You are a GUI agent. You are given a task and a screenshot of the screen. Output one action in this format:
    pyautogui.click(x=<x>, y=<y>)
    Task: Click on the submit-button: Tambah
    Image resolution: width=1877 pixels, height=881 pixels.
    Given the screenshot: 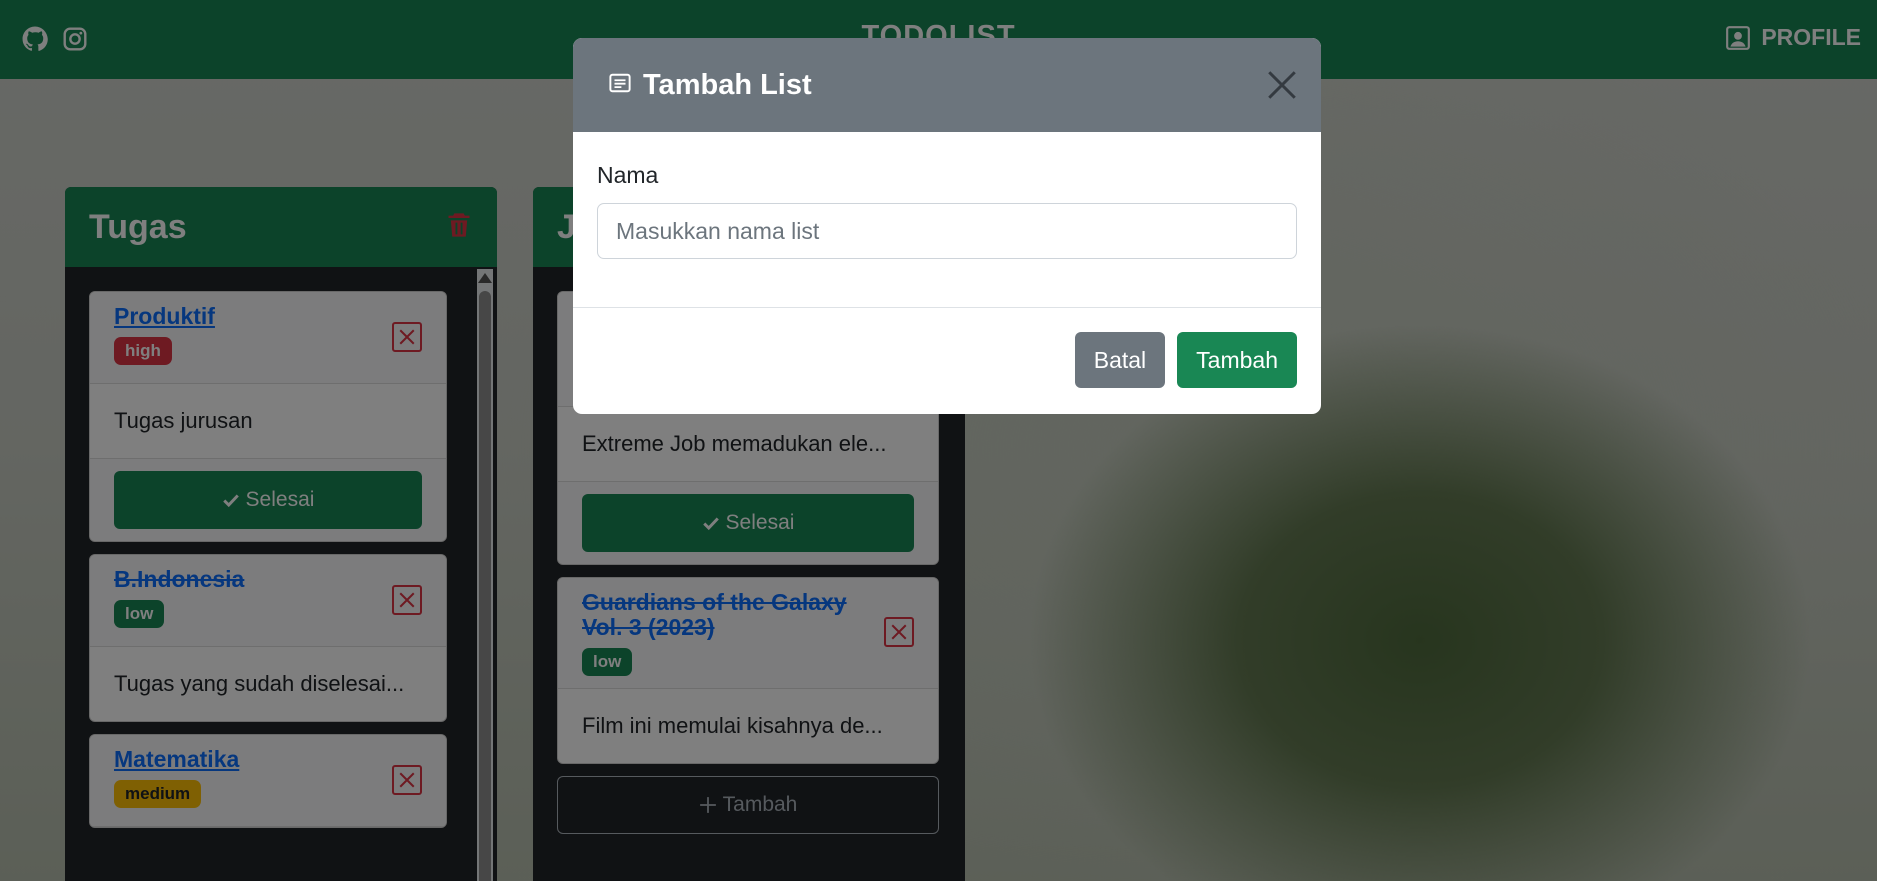 What is the action you would take?
    pyautogui.click(x=1237, y=360)
    